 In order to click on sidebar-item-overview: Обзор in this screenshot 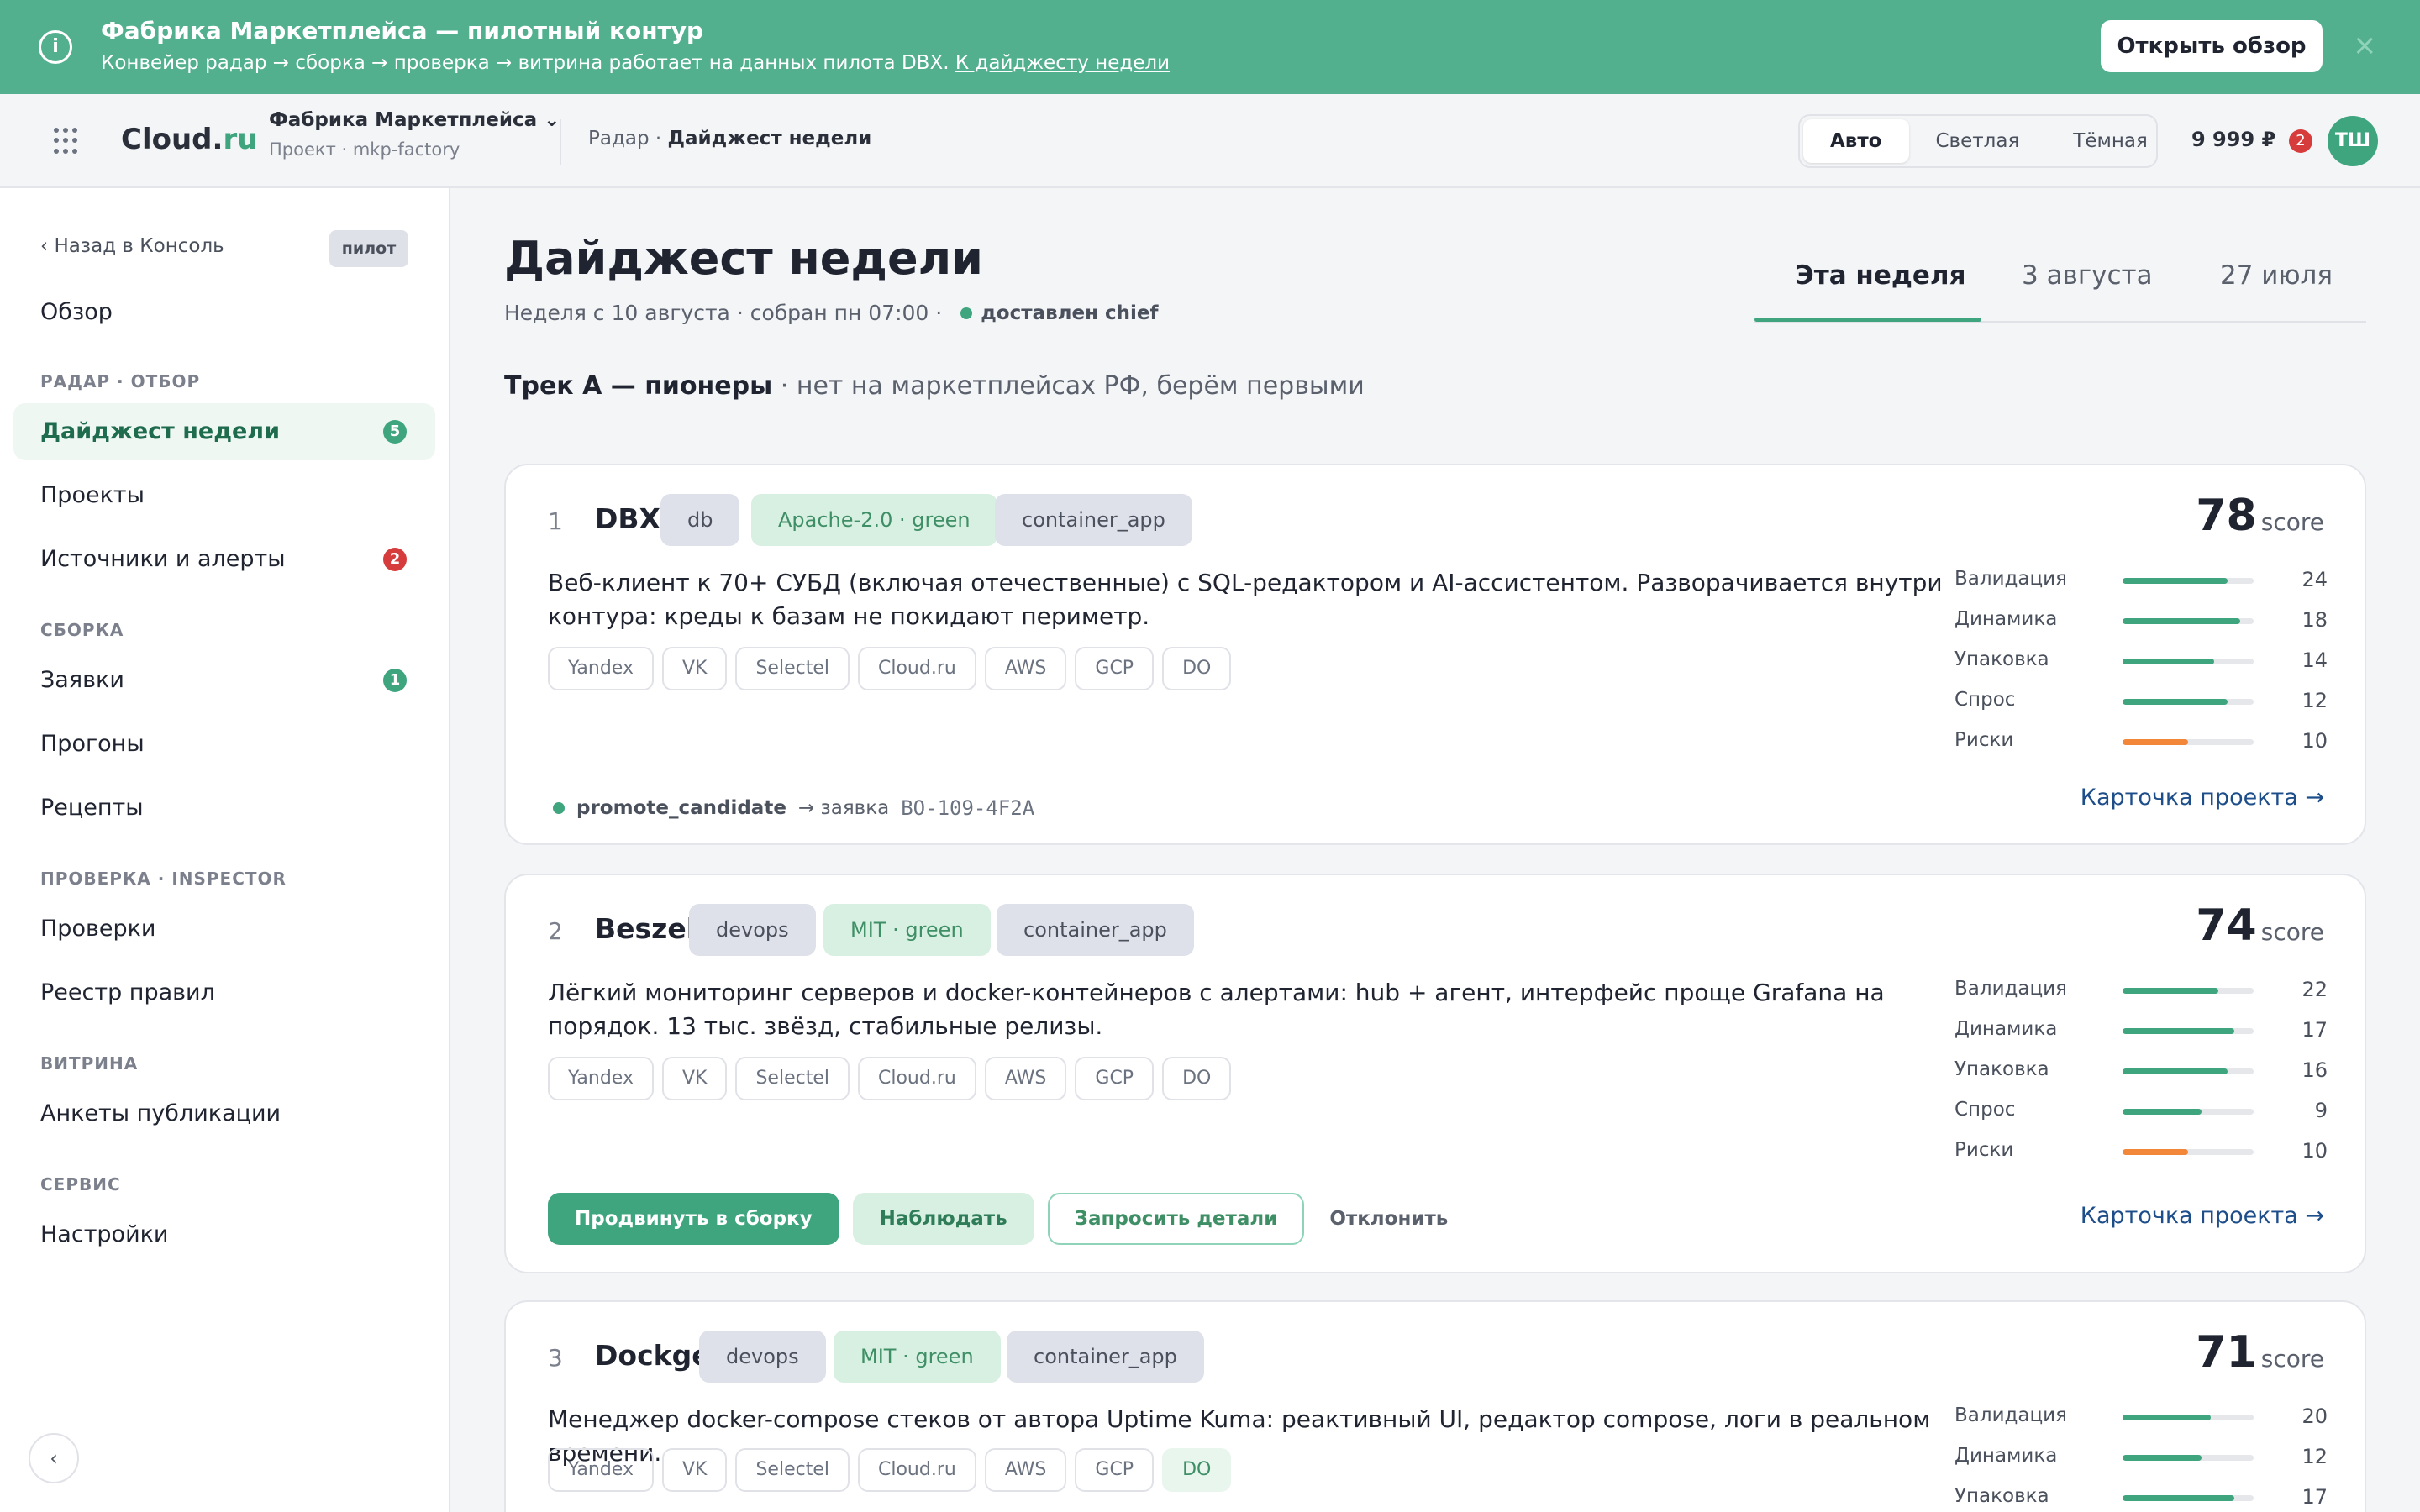, I will do `click(224, 312)`.